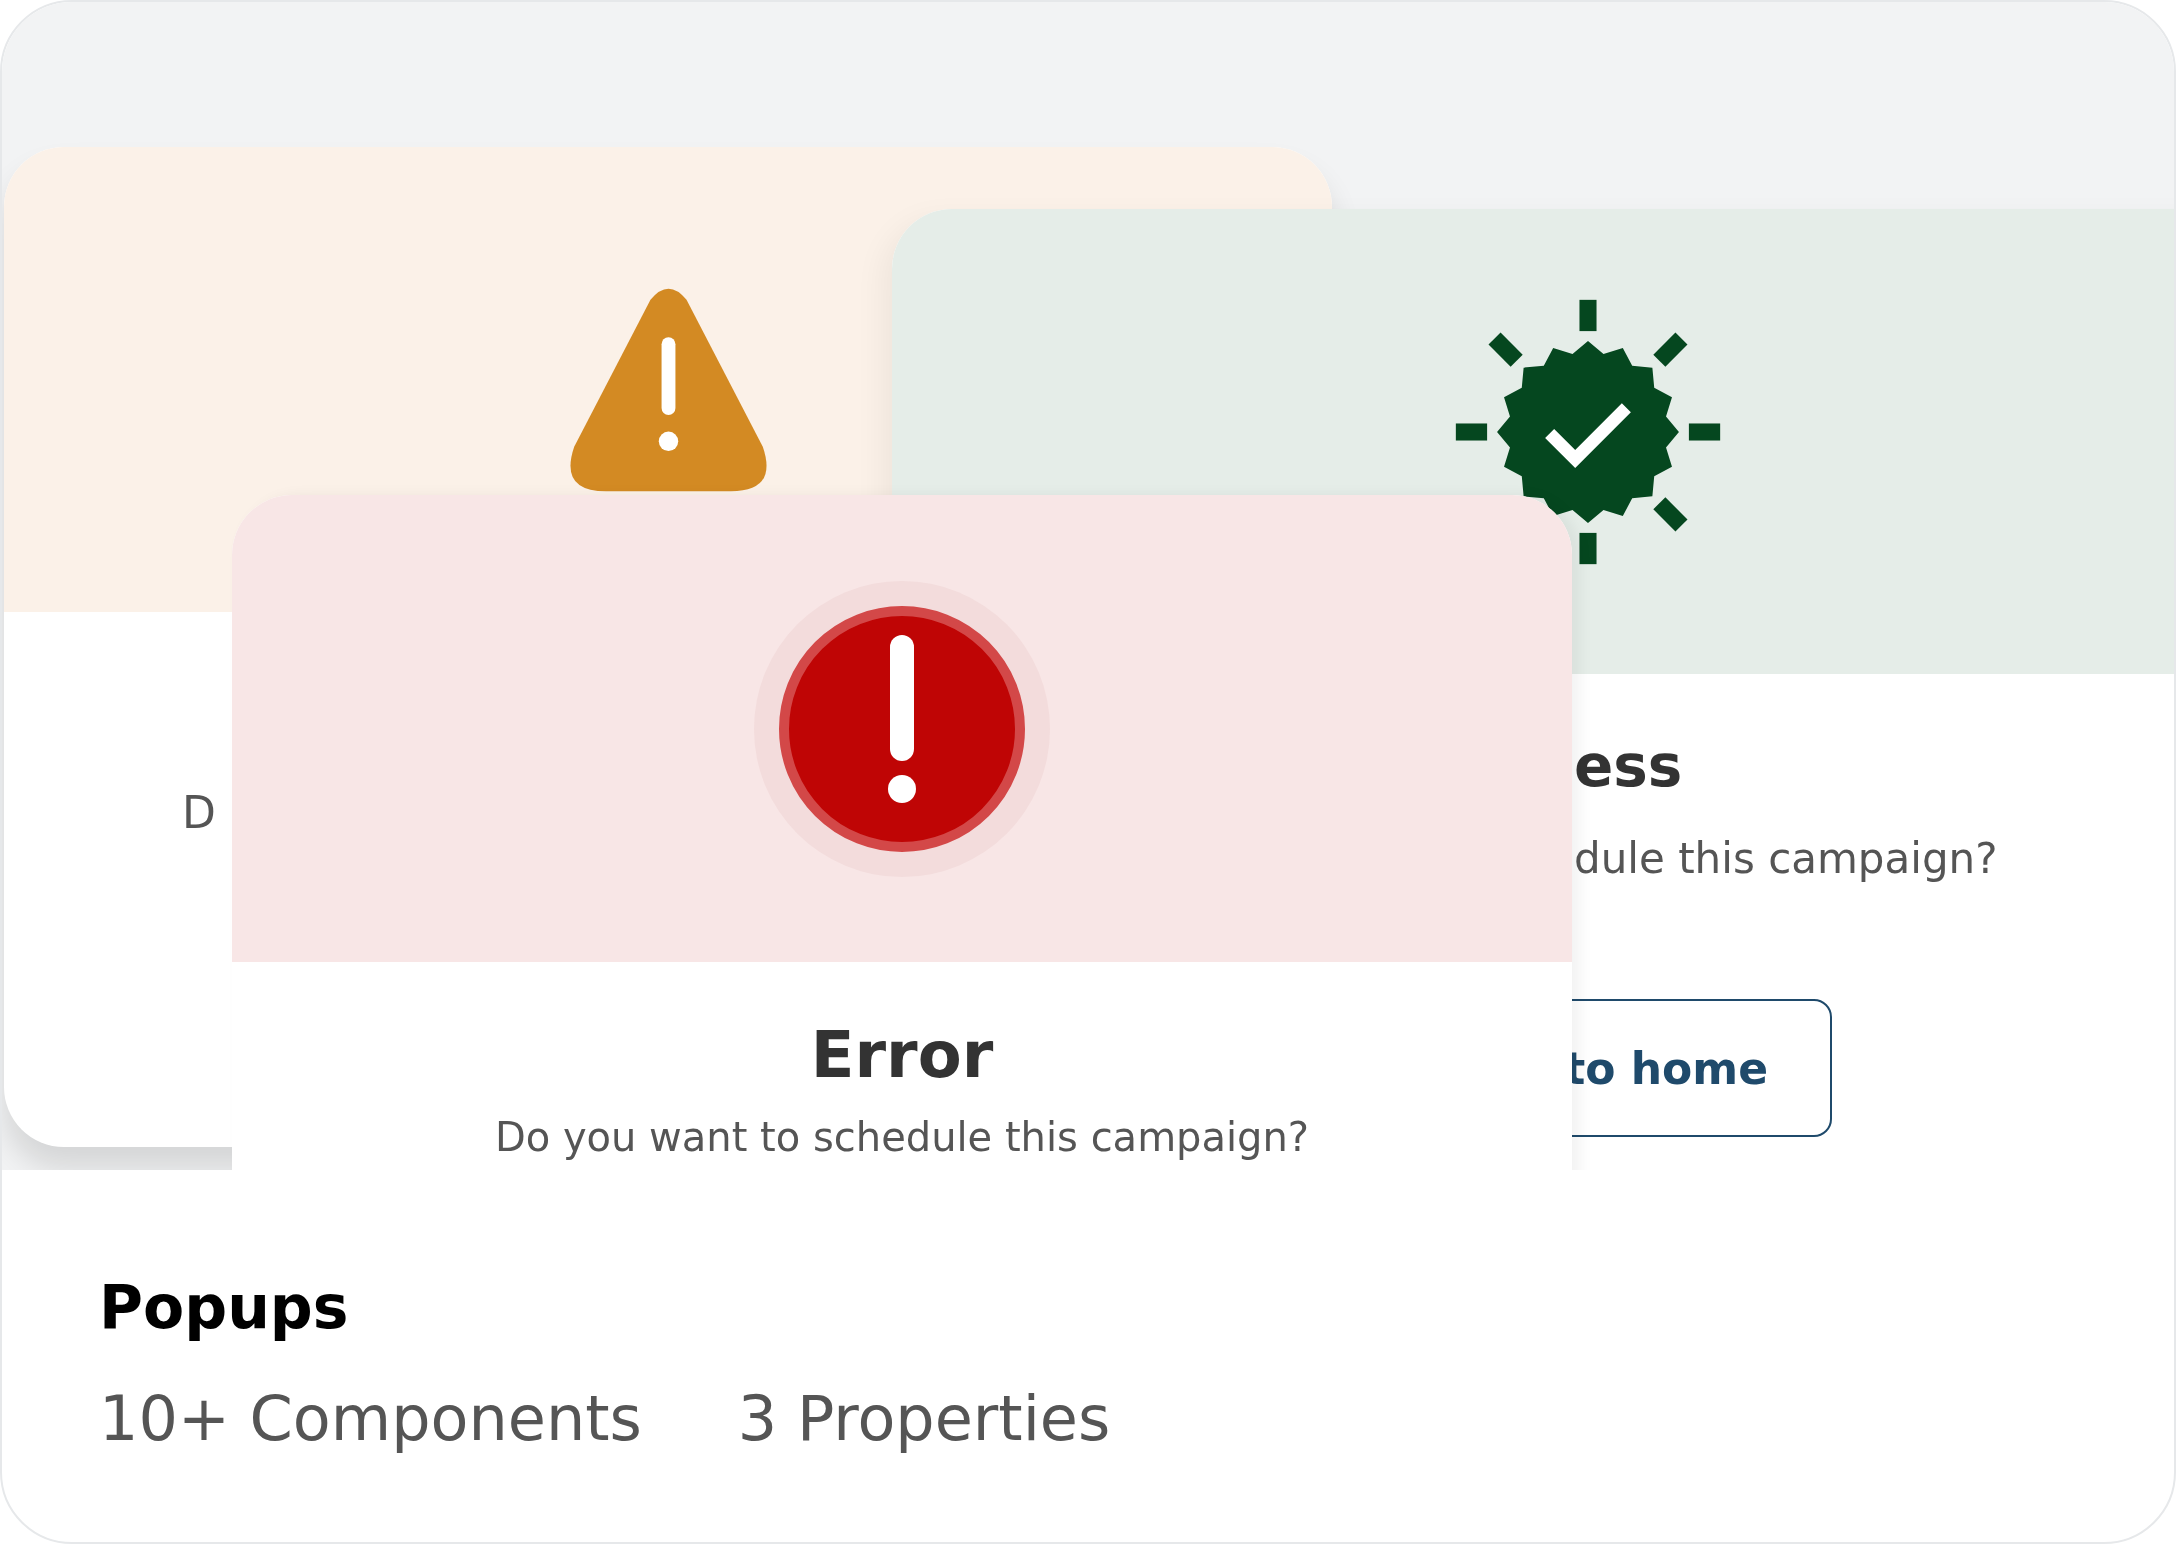 The image size is (2176, 1544). Describe the element at coordinates (1629, 766) in the screenshot. I see `popup-title: ess` at that location.